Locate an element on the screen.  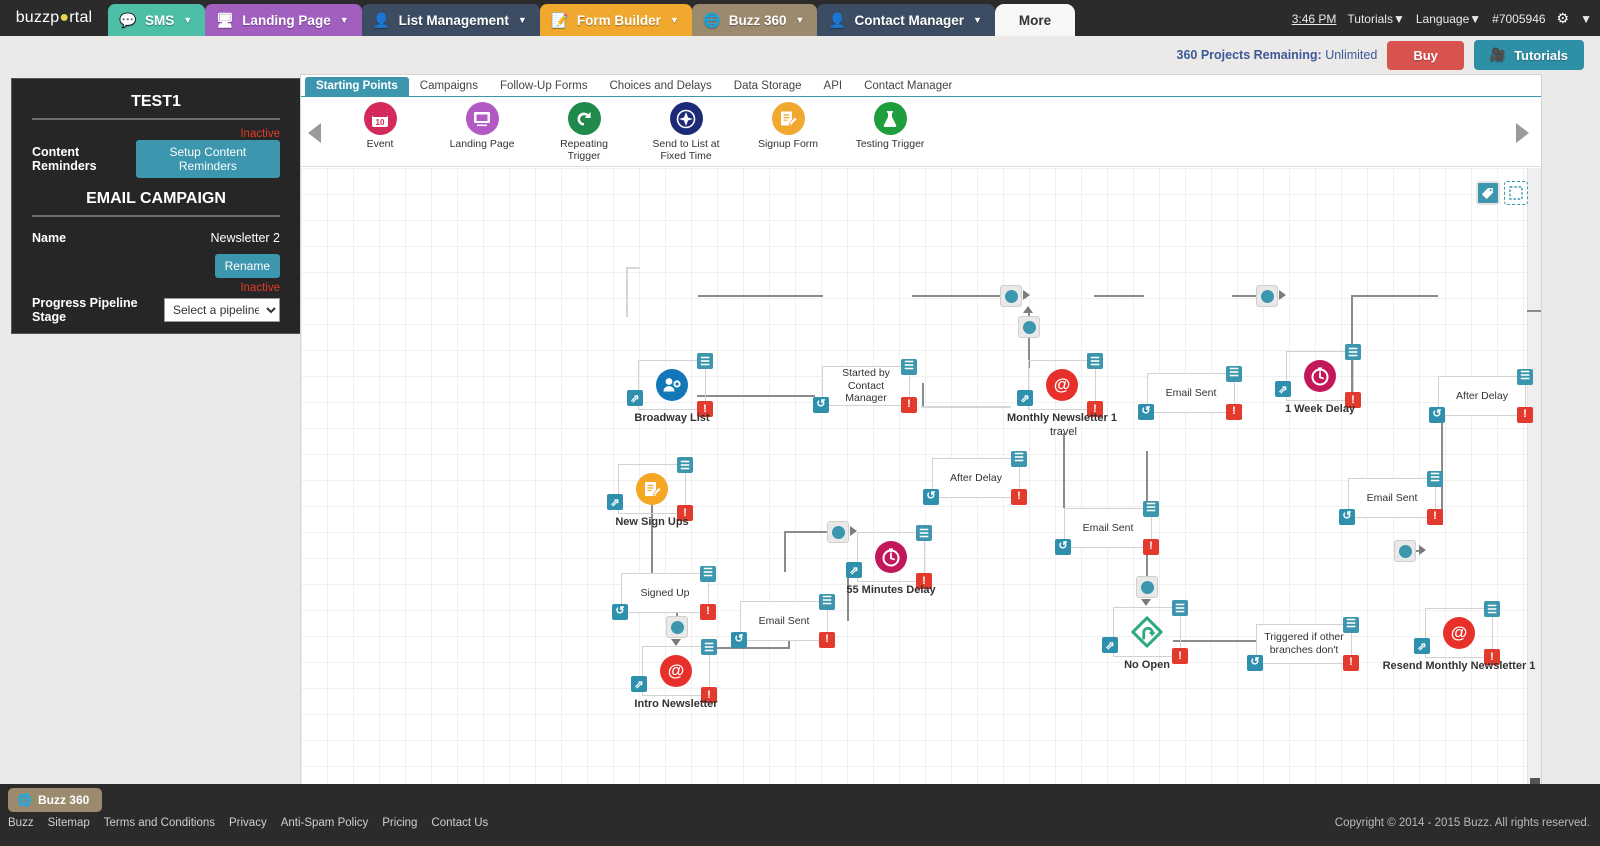
chevron-down-icon: ▼ is located at coordinates (1586, 19).